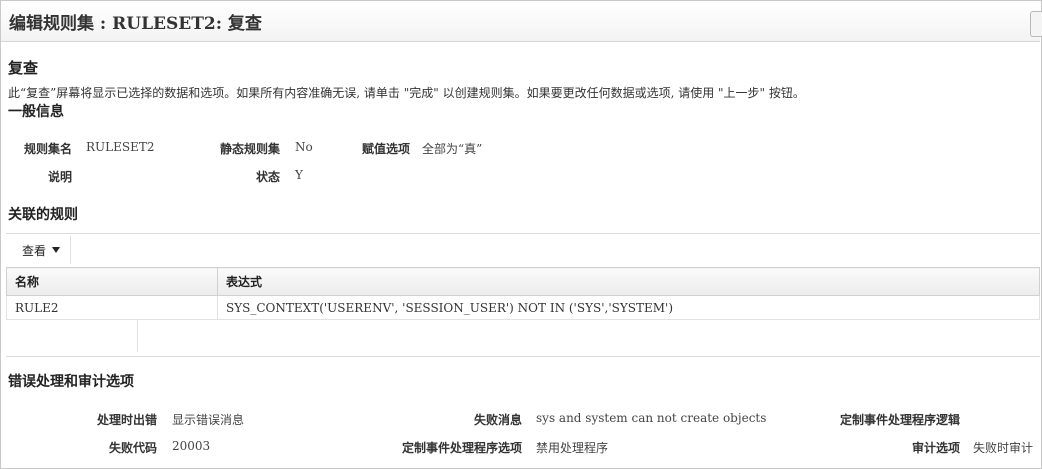 This screenshot has height=469, width=1042. I want to click on audit-option-label: 审计选项, so click(935, 448).